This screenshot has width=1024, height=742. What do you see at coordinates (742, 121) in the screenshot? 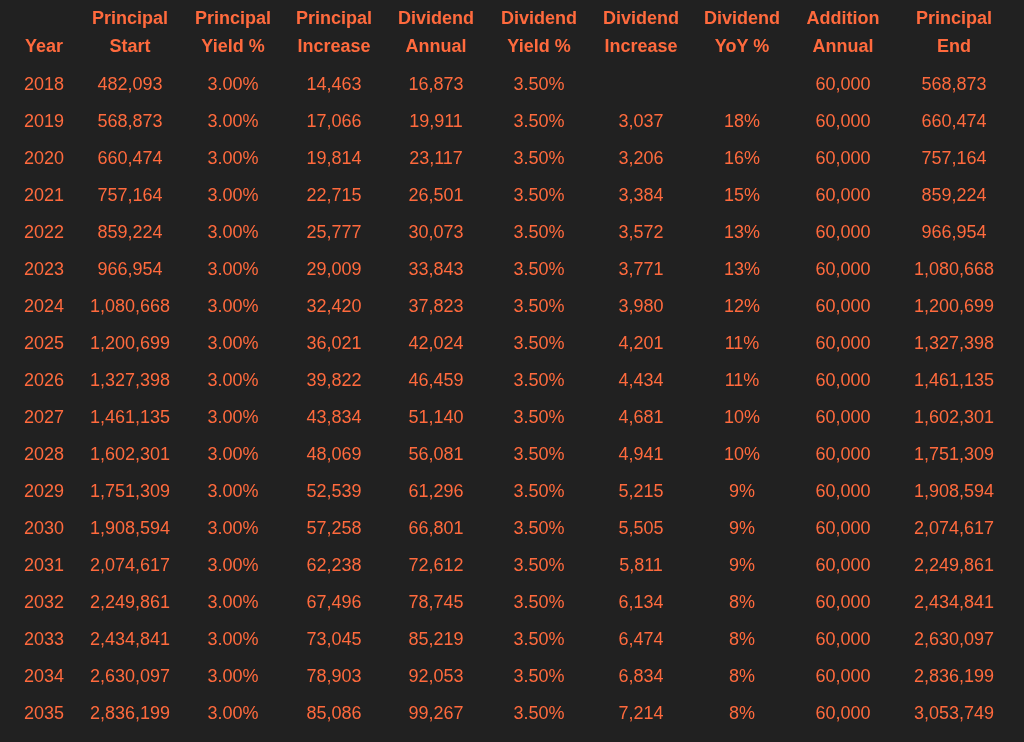
I see `table-cell: 18%` at bounding box center [742, 121].